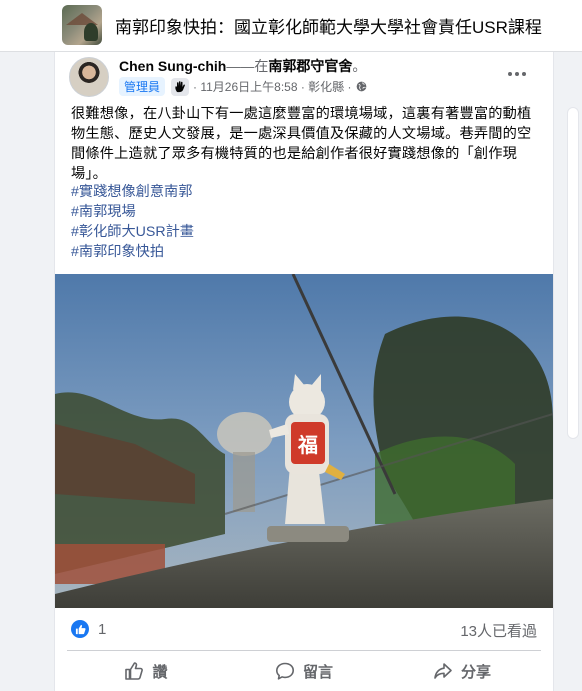 This screenshot has width=582, height=691. I want to click on like-reaction-icon, so click(80, 629).